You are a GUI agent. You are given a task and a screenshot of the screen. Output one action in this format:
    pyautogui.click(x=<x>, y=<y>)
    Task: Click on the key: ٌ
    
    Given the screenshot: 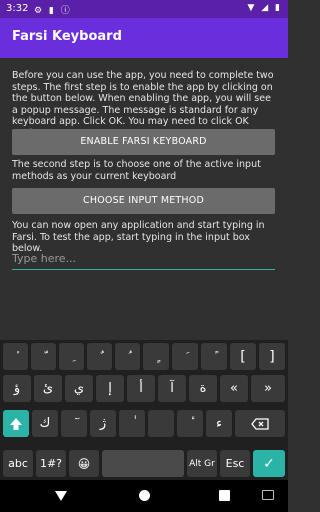 What is the action you would take?
    pyautogui.click(x=99, y=356)
    